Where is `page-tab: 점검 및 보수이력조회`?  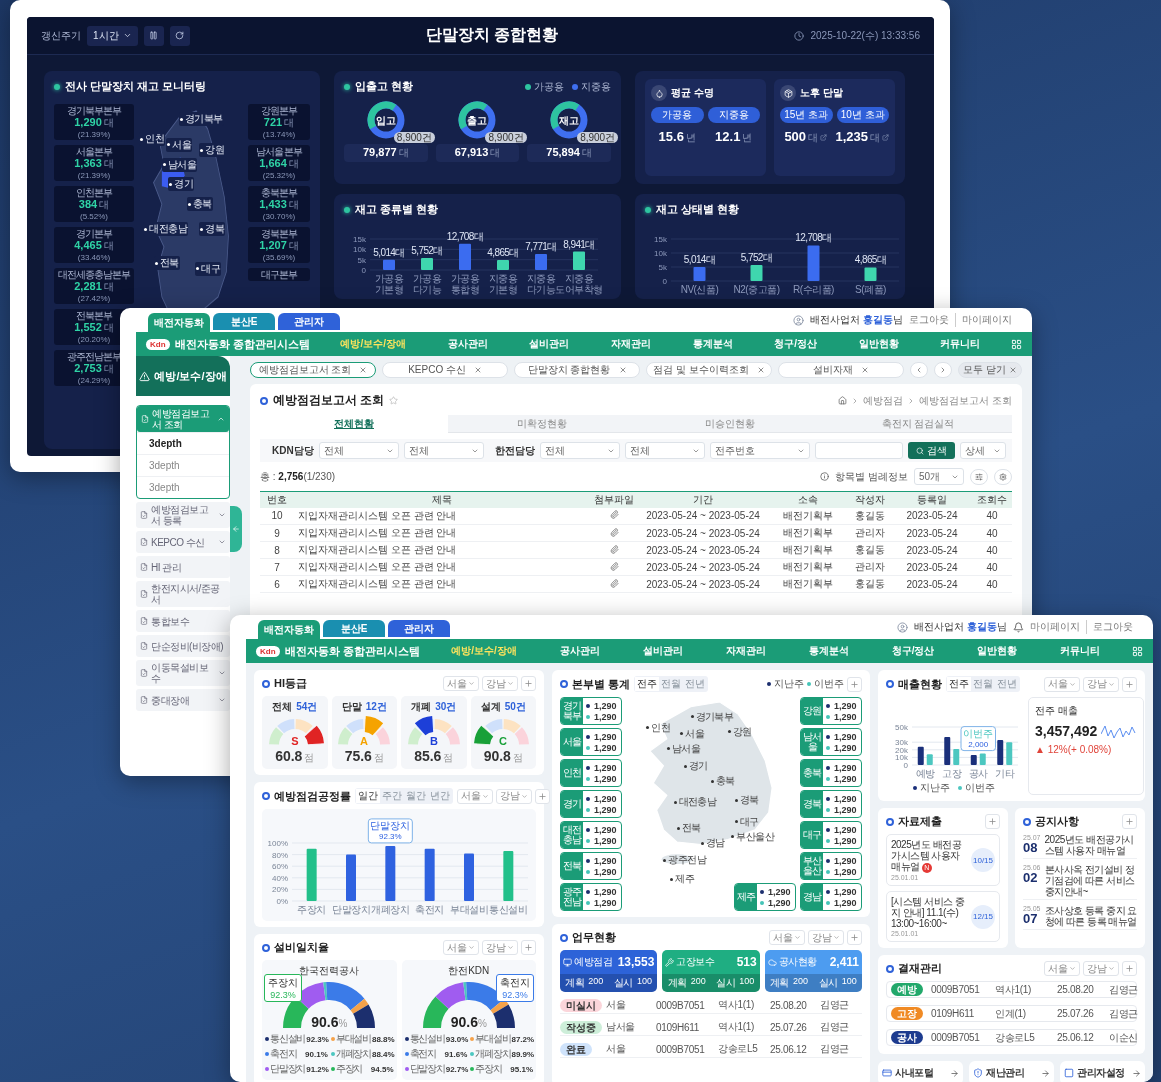
page-tab: 점검 및 보수이력조회 is located at coordinates (709, 370).